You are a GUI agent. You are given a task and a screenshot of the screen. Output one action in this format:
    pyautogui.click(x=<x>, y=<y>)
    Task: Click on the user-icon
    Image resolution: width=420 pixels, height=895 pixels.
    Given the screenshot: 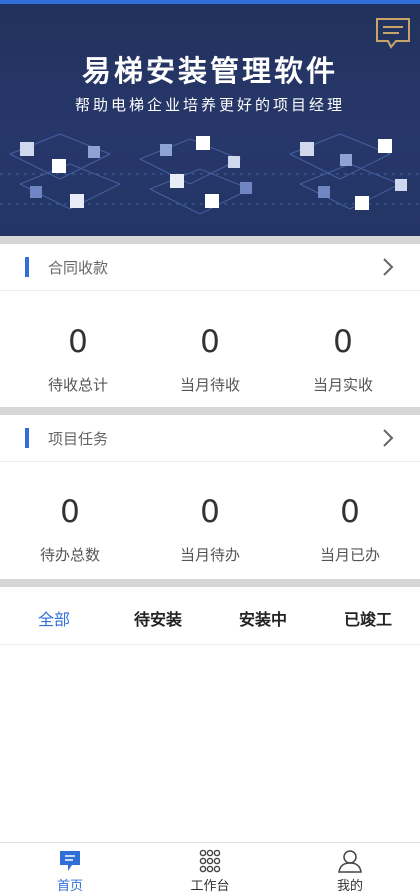 What is the action you would take?
    pyautogui.click(x=350, y=861)
    